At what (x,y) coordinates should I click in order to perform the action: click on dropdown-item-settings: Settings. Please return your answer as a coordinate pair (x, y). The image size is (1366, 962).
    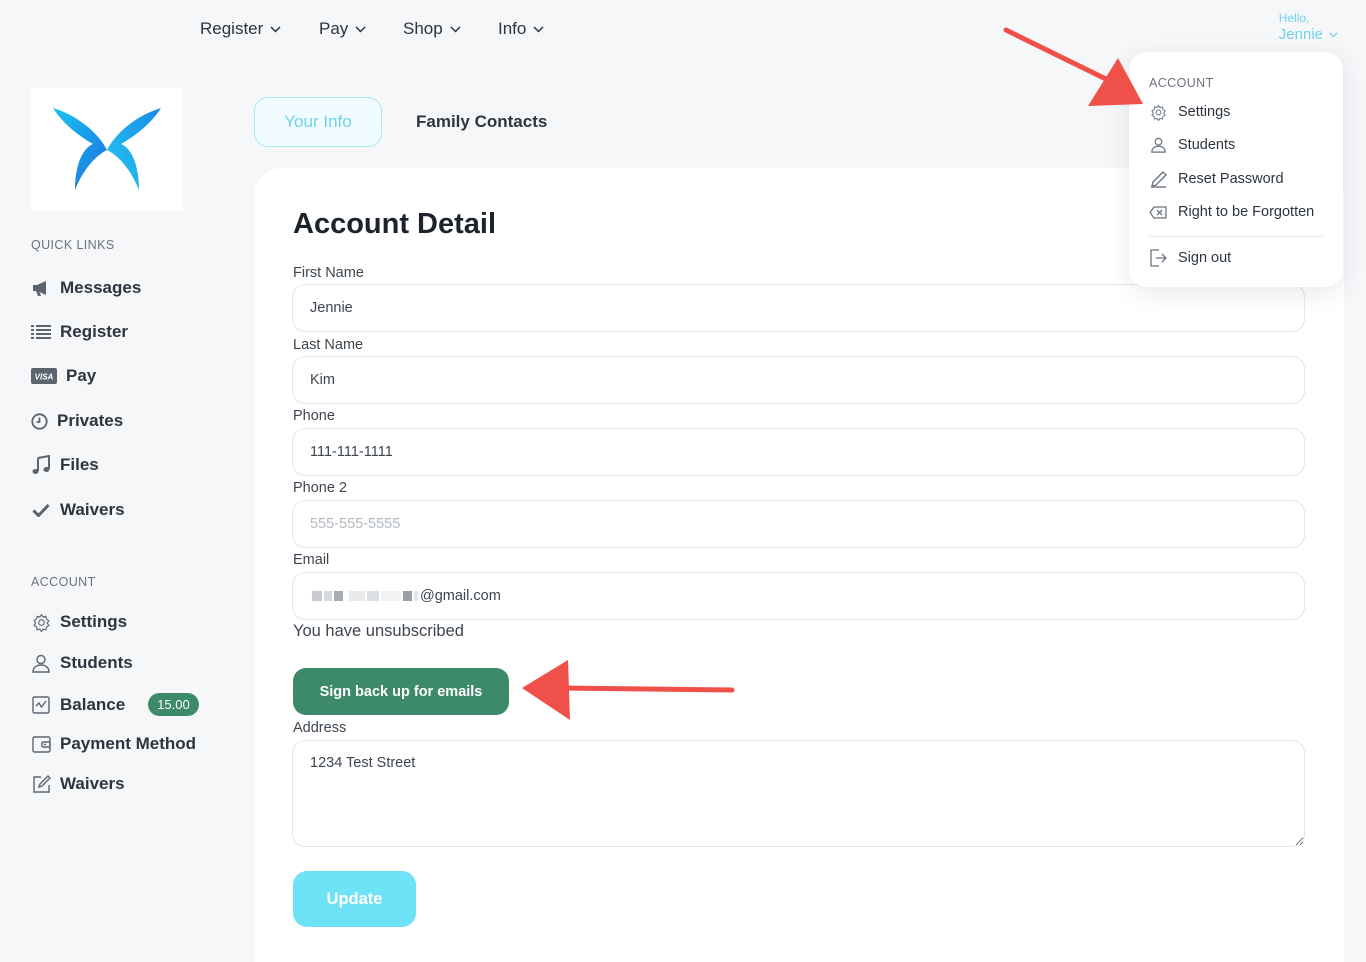
    Looking at the image, I should click on (1189, 112).